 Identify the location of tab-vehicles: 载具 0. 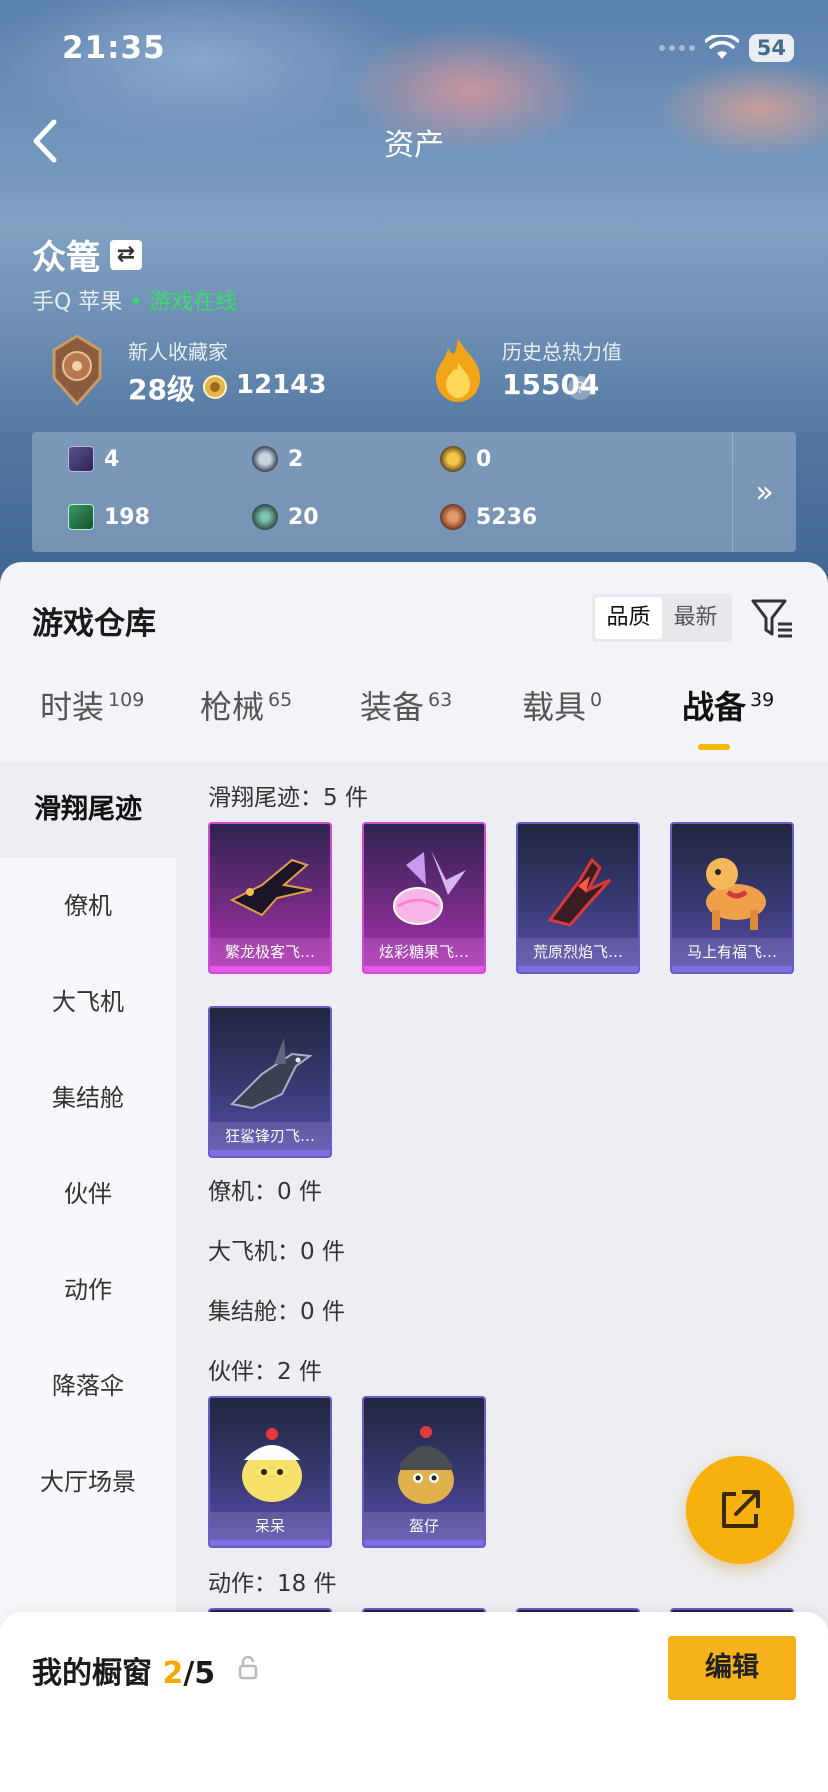
(562, 705).